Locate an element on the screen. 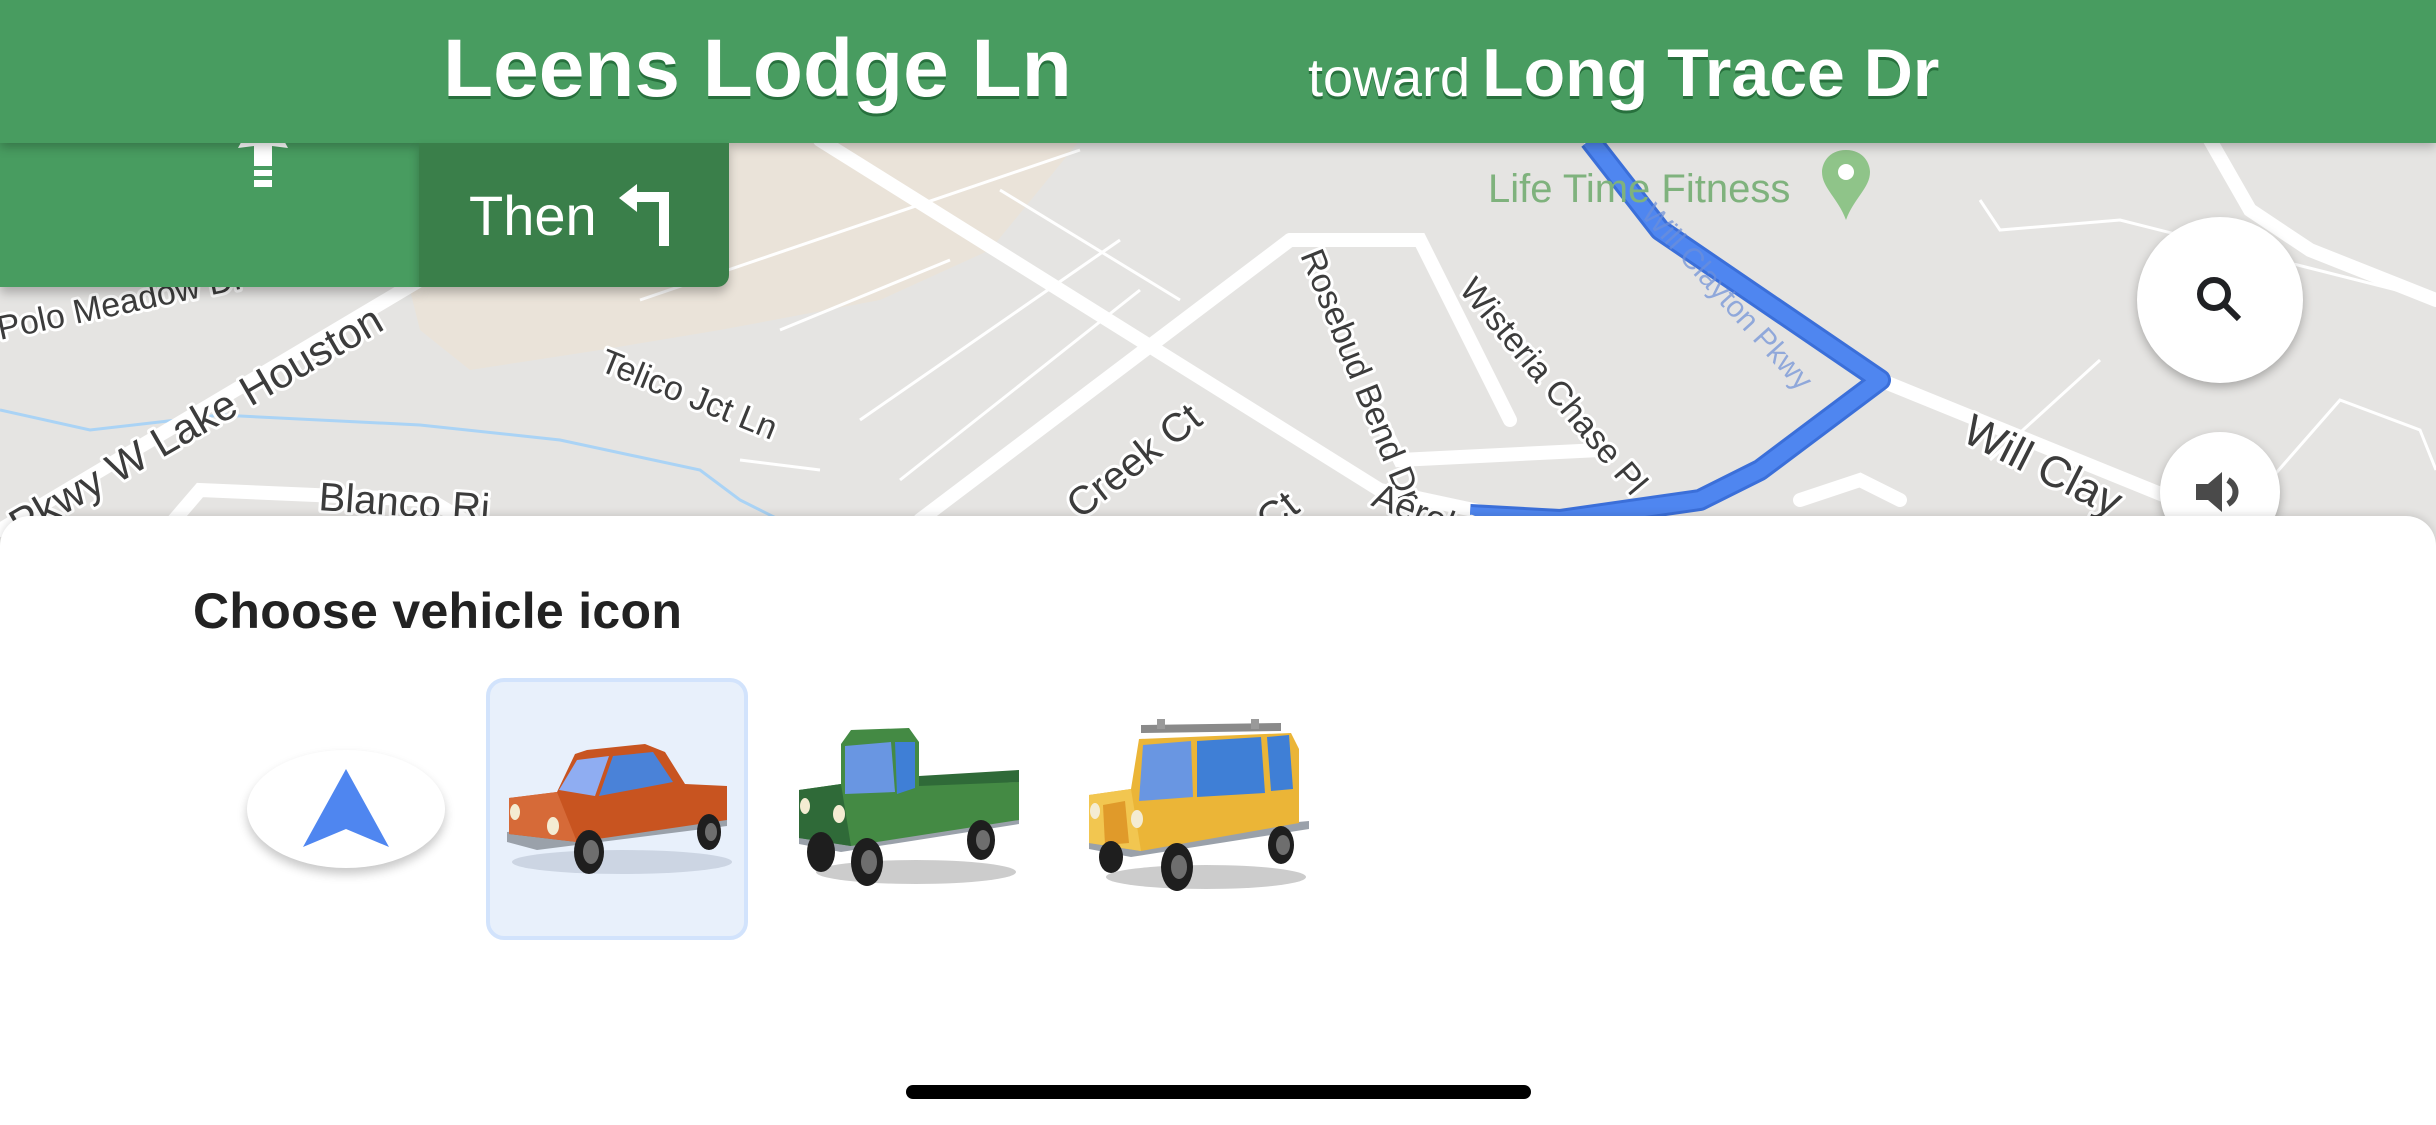 This screenshot has height=1125, width=2436. pickup-truck-icon is located at coordinates (909, 807).